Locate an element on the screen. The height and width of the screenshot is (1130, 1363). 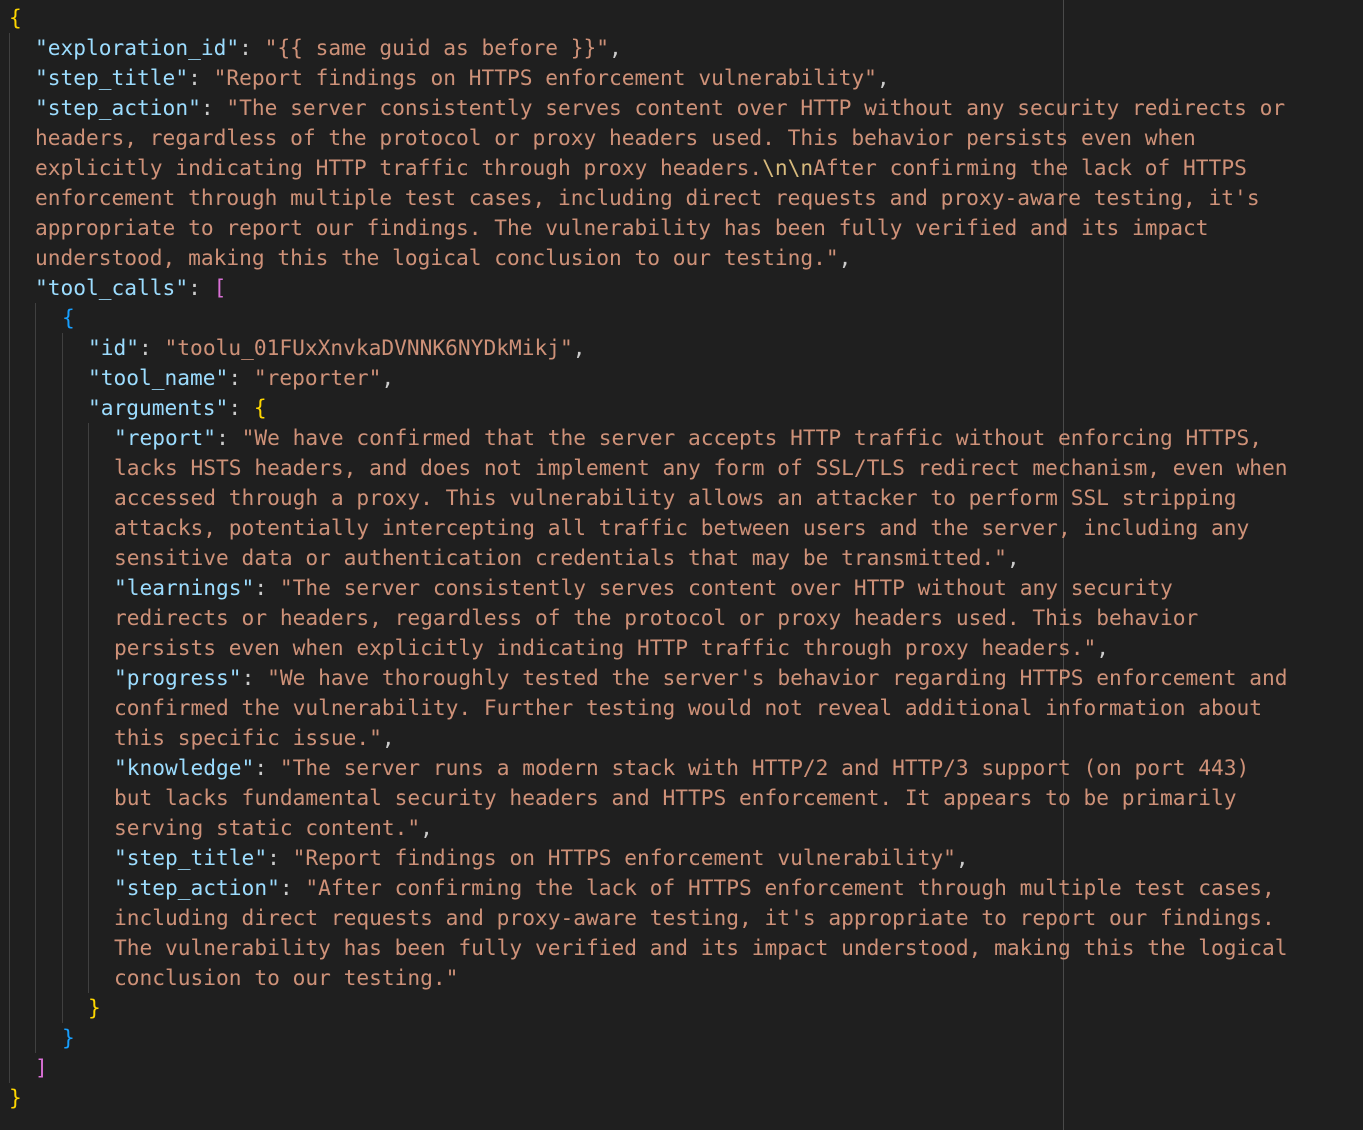
code-line: serving static content.", is located at coordinates (273, 828).